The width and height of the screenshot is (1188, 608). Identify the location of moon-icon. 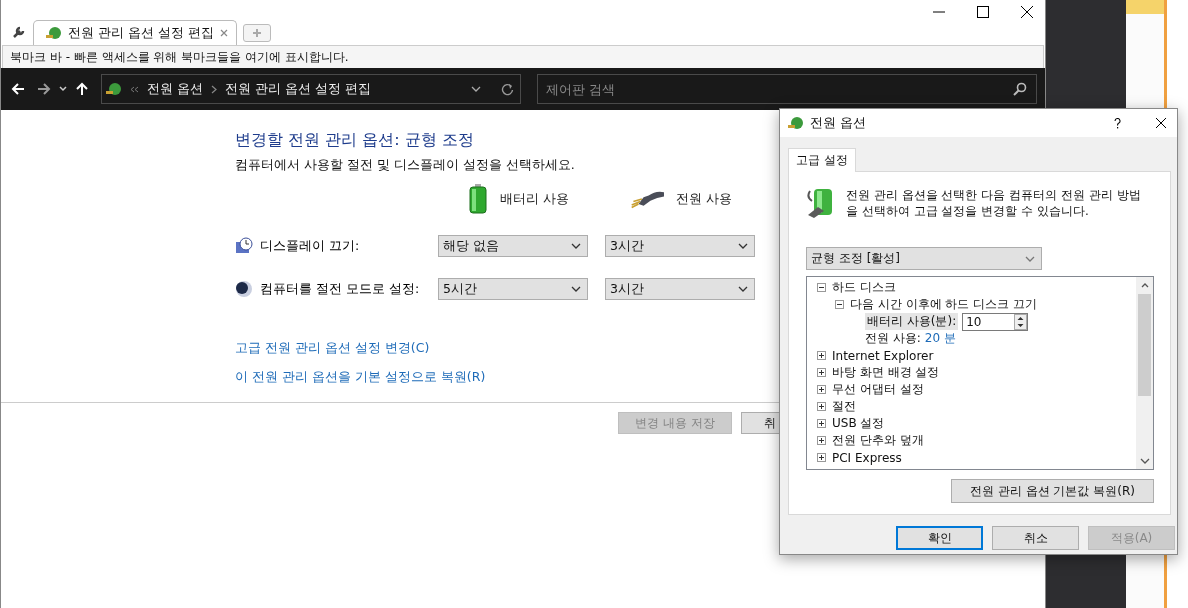
(244, 289).